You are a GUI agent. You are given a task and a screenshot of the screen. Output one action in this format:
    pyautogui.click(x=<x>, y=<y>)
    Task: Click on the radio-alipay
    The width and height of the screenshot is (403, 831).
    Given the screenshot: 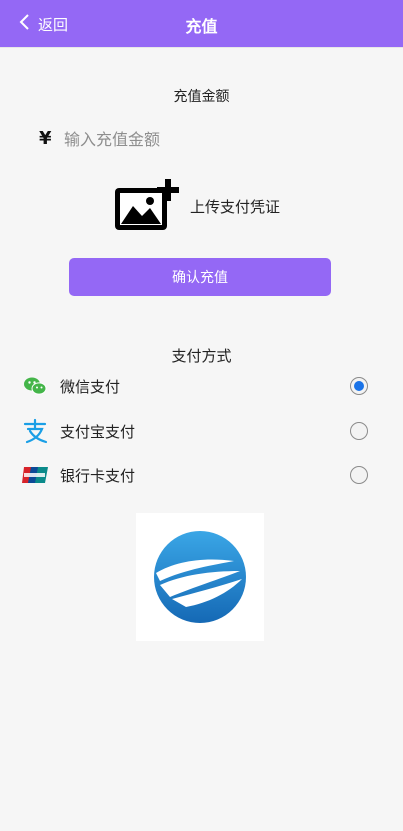 What is the action you would take?
    pyautogui.click(x=359, y=431)
    